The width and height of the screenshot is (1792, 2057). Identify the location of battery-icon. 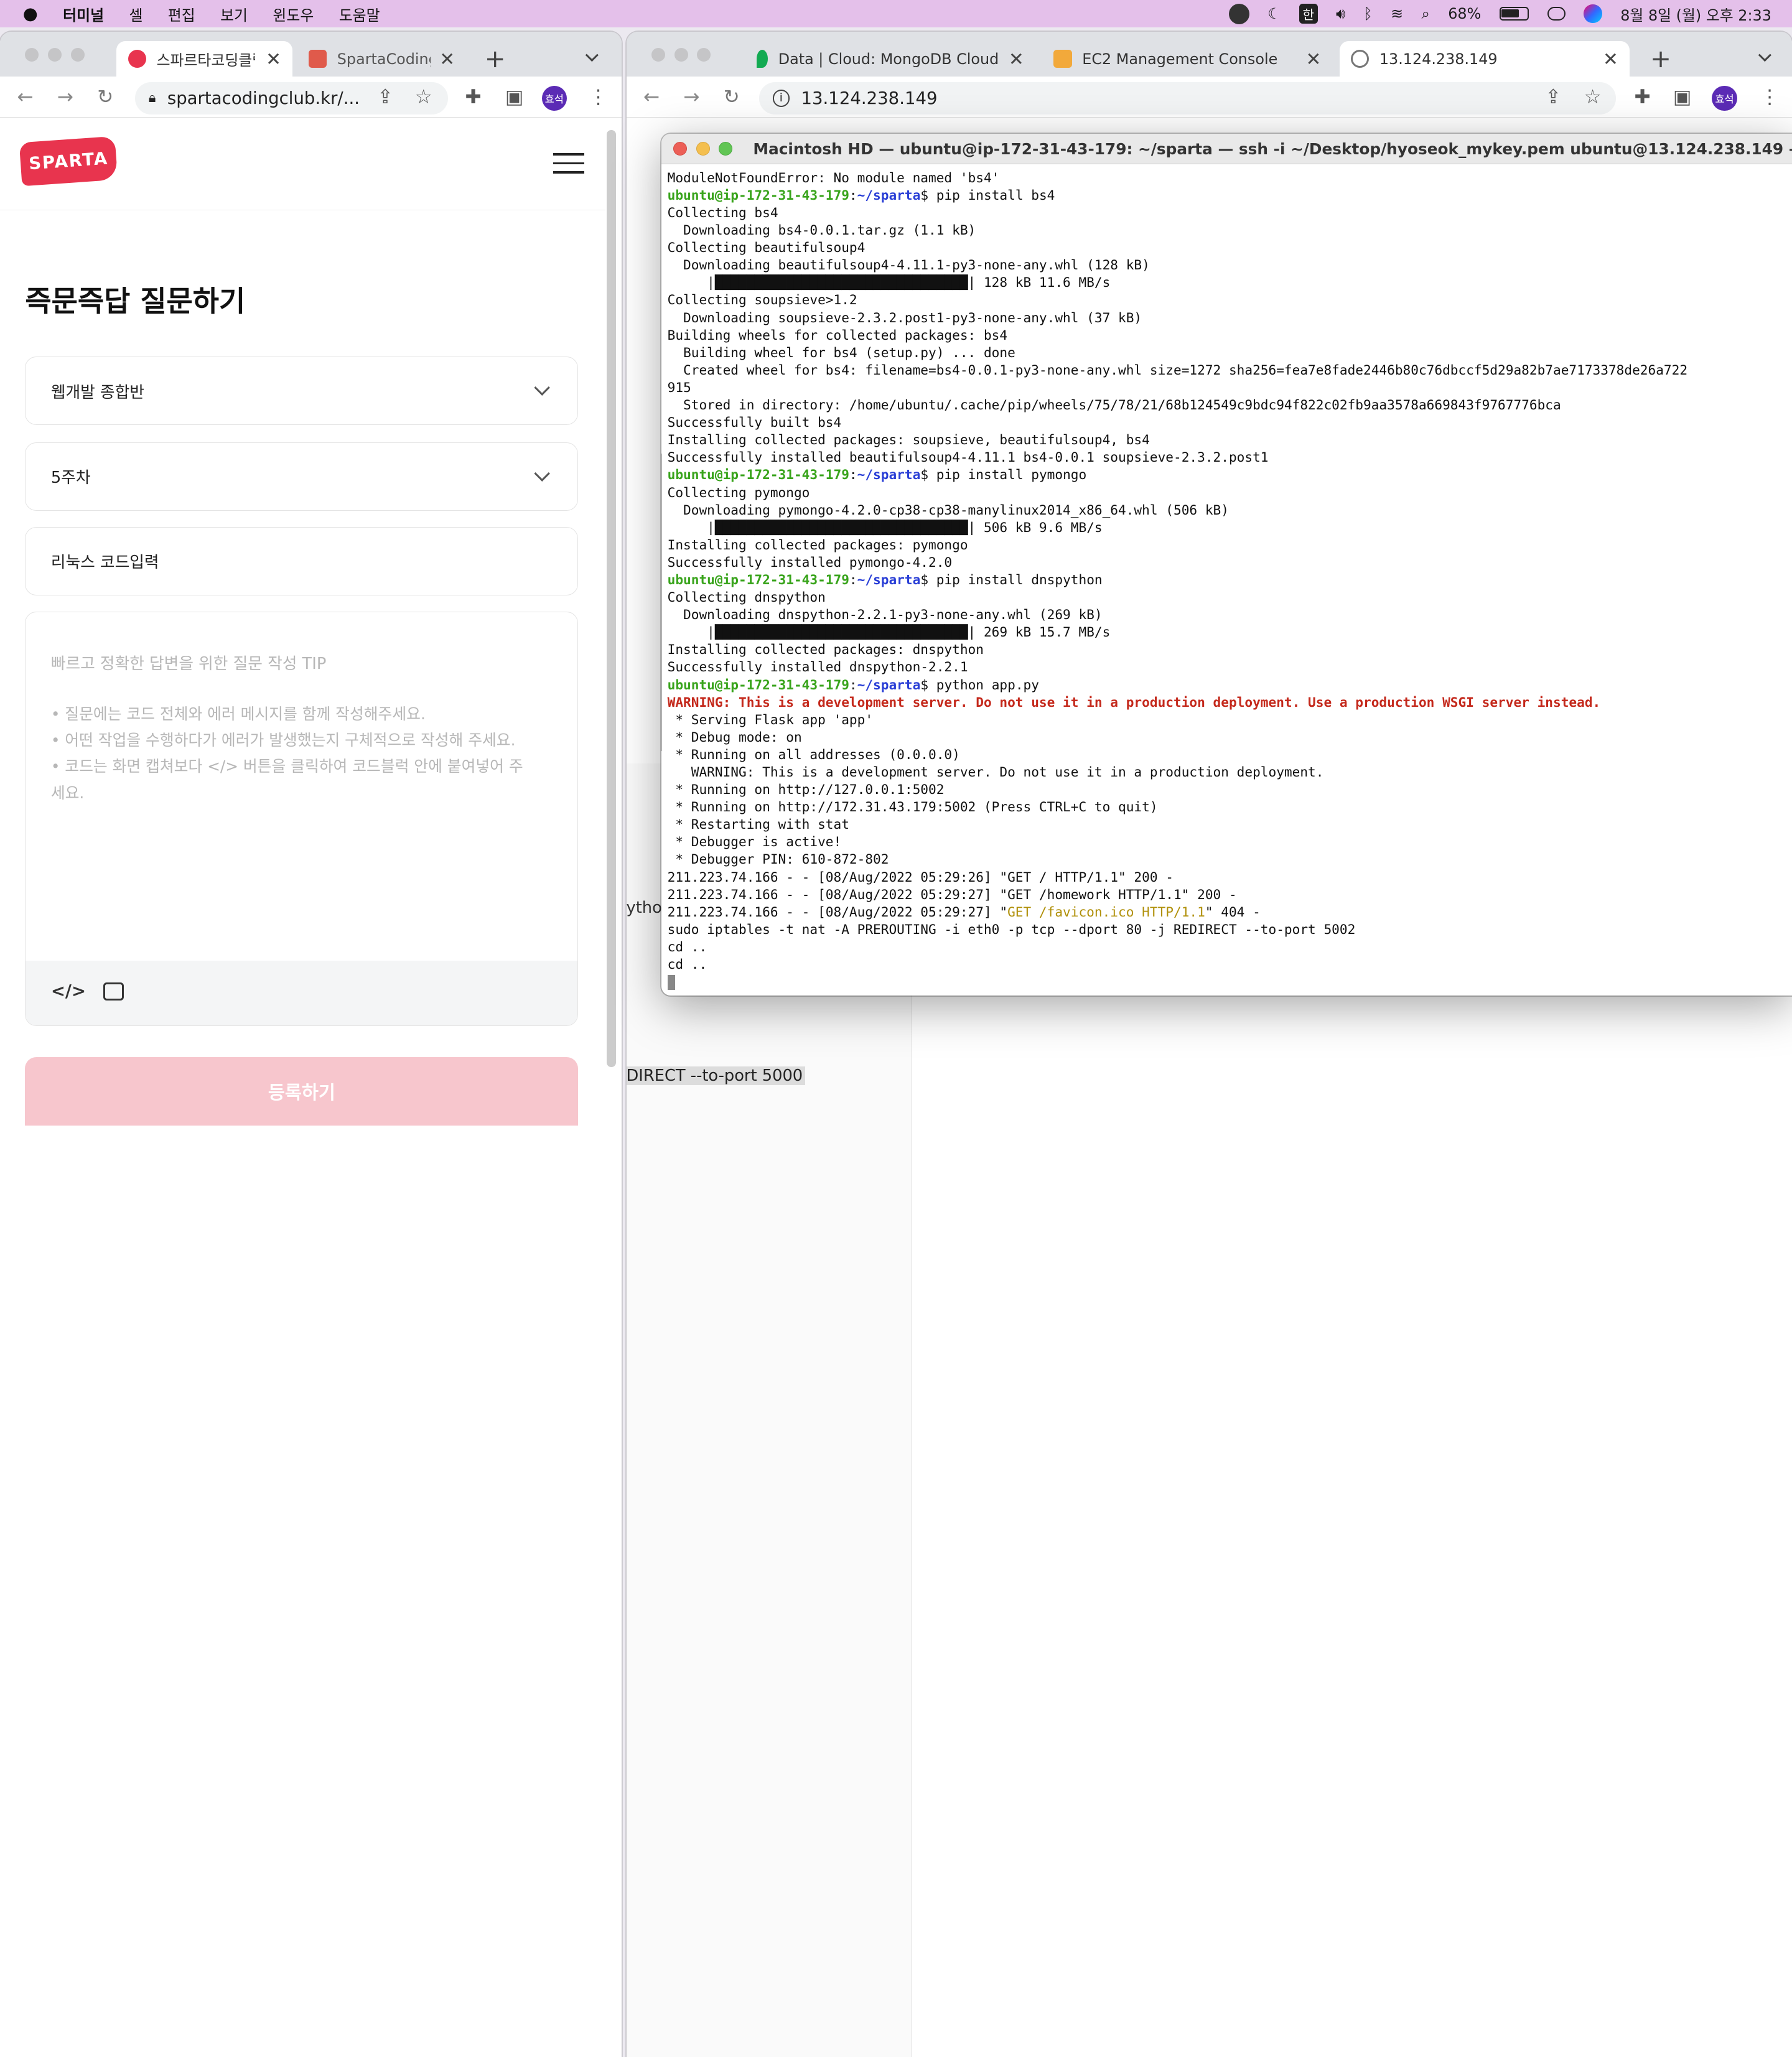
(1514, 14).